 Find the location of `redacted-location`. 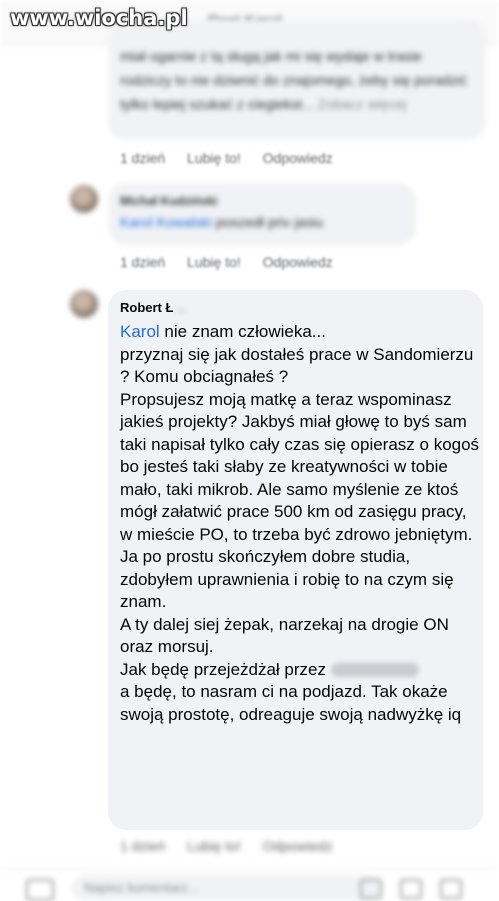

redacted-location is located at coordinates (374, 670).